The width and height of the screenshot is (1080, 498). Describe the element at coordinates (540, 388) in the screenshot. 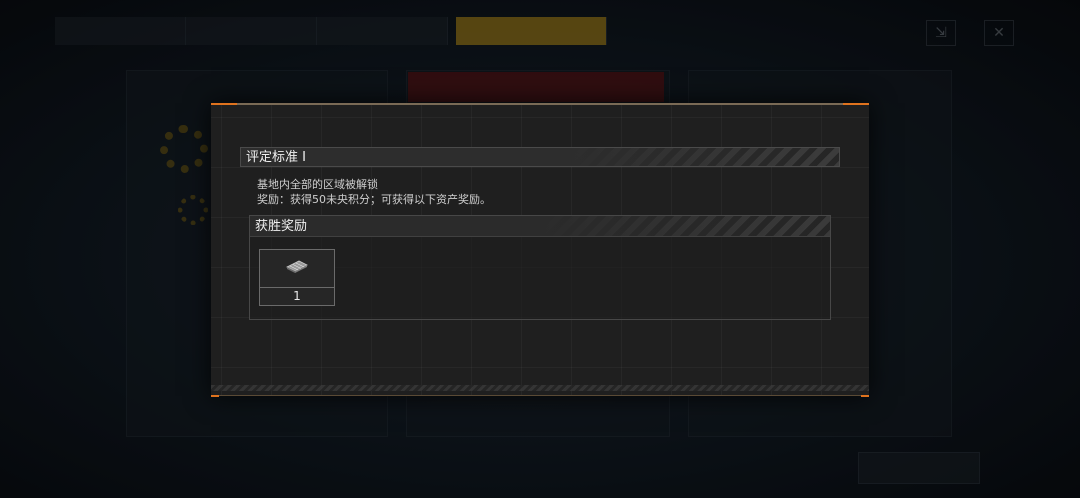

I see `modal-bottom-hatch` at that location.